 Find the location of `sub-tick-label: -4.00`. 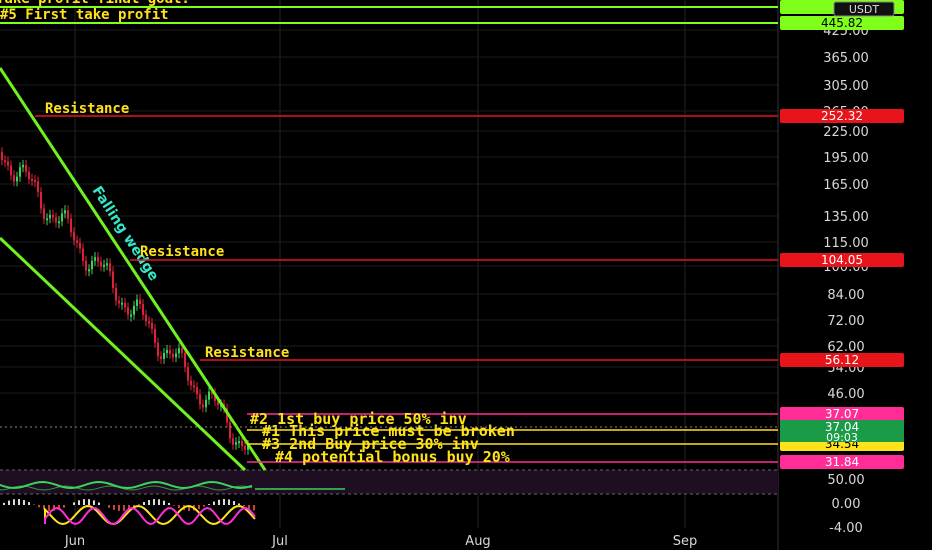

sub-tick-label: -4.00 is located at coordinates (846, 528).